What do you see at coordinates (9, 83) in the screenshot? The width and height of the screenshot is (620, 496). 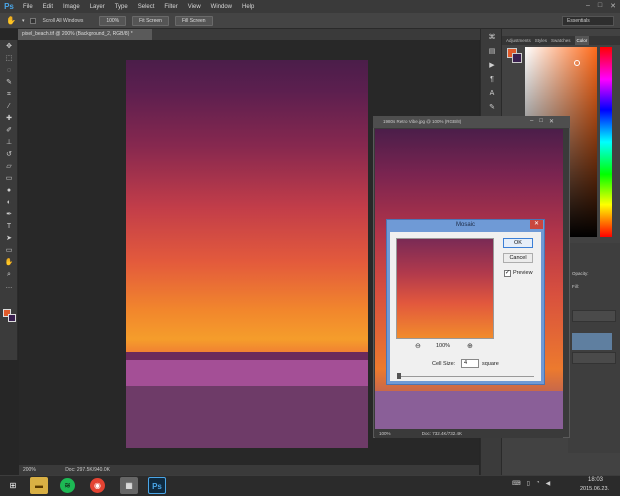 I see `quick-select-tool-icon: ✎` at bounding box center [9, 83].